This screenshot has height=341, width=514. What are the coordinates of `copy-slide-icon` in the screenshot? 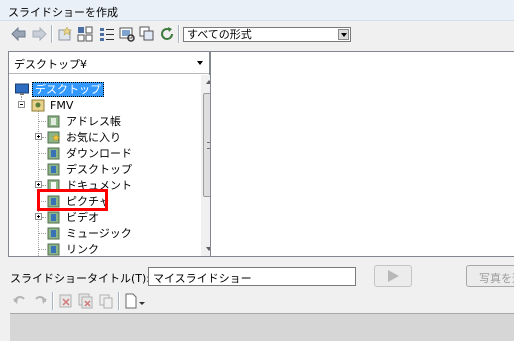 It's located at (106, 301).